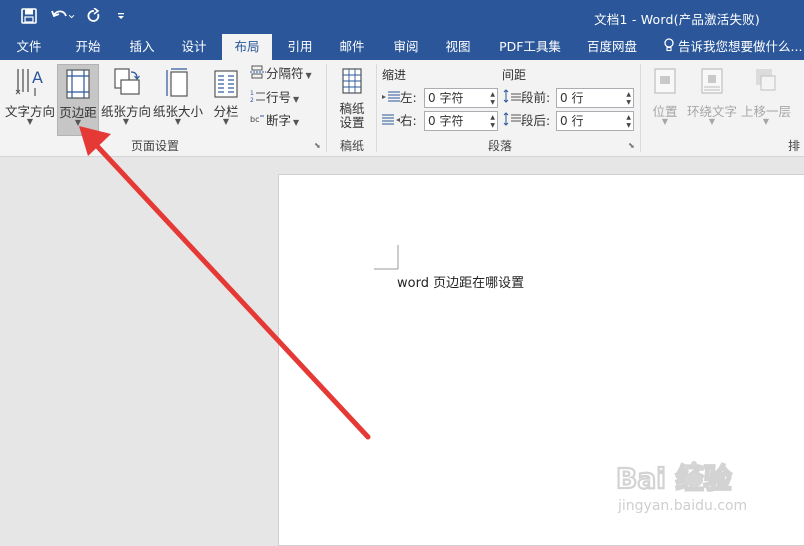  What do you see at coordinates (95, 141) in the screenshot?
I see `arrow-head` at bounding box center [95, 141].